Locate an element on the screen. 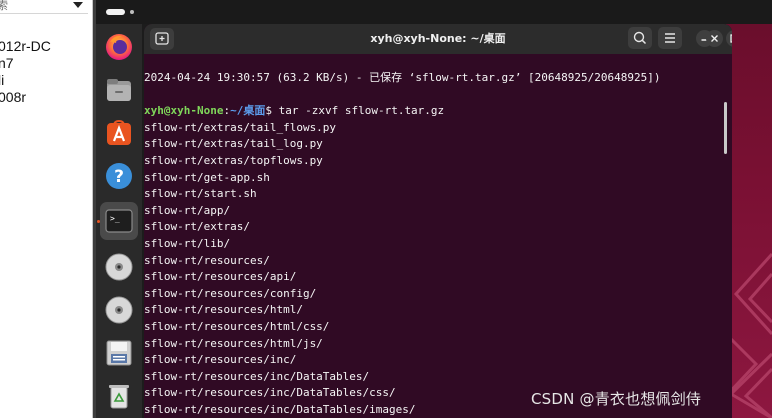  maximize-icon is located at coordinates (731, 38).